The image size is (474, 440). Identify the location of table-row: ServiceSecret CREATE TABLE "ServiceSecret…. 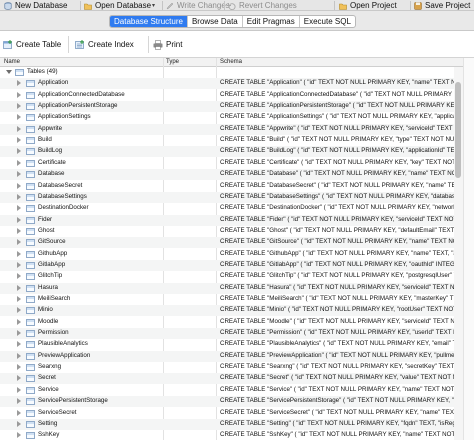
(237, 413).